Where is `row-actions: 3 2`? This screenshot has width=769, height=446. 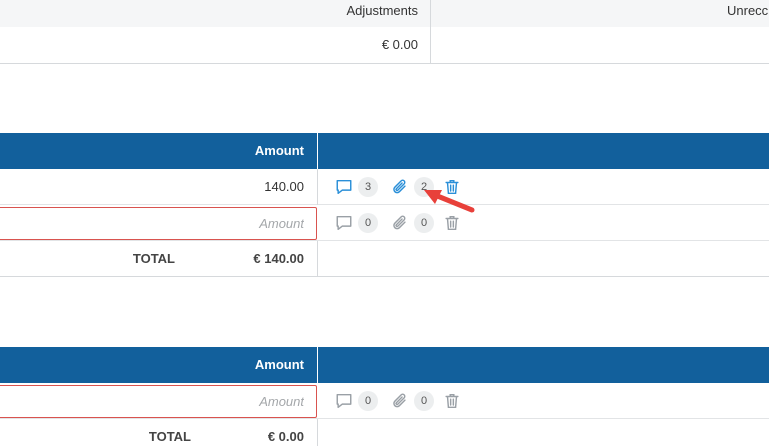
row-actions: 3 2 is located at coordinates (390, 187).